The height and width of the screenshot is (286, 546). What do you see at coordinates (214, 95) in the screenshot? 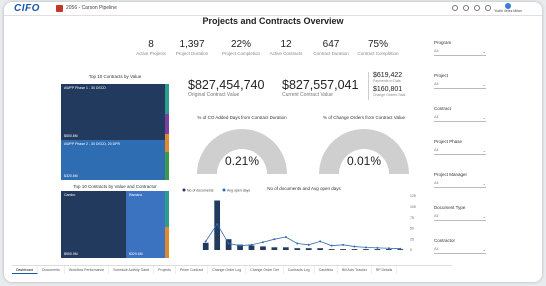
I see `money-label: Original Contract Value` at bounding box center [214, 95].